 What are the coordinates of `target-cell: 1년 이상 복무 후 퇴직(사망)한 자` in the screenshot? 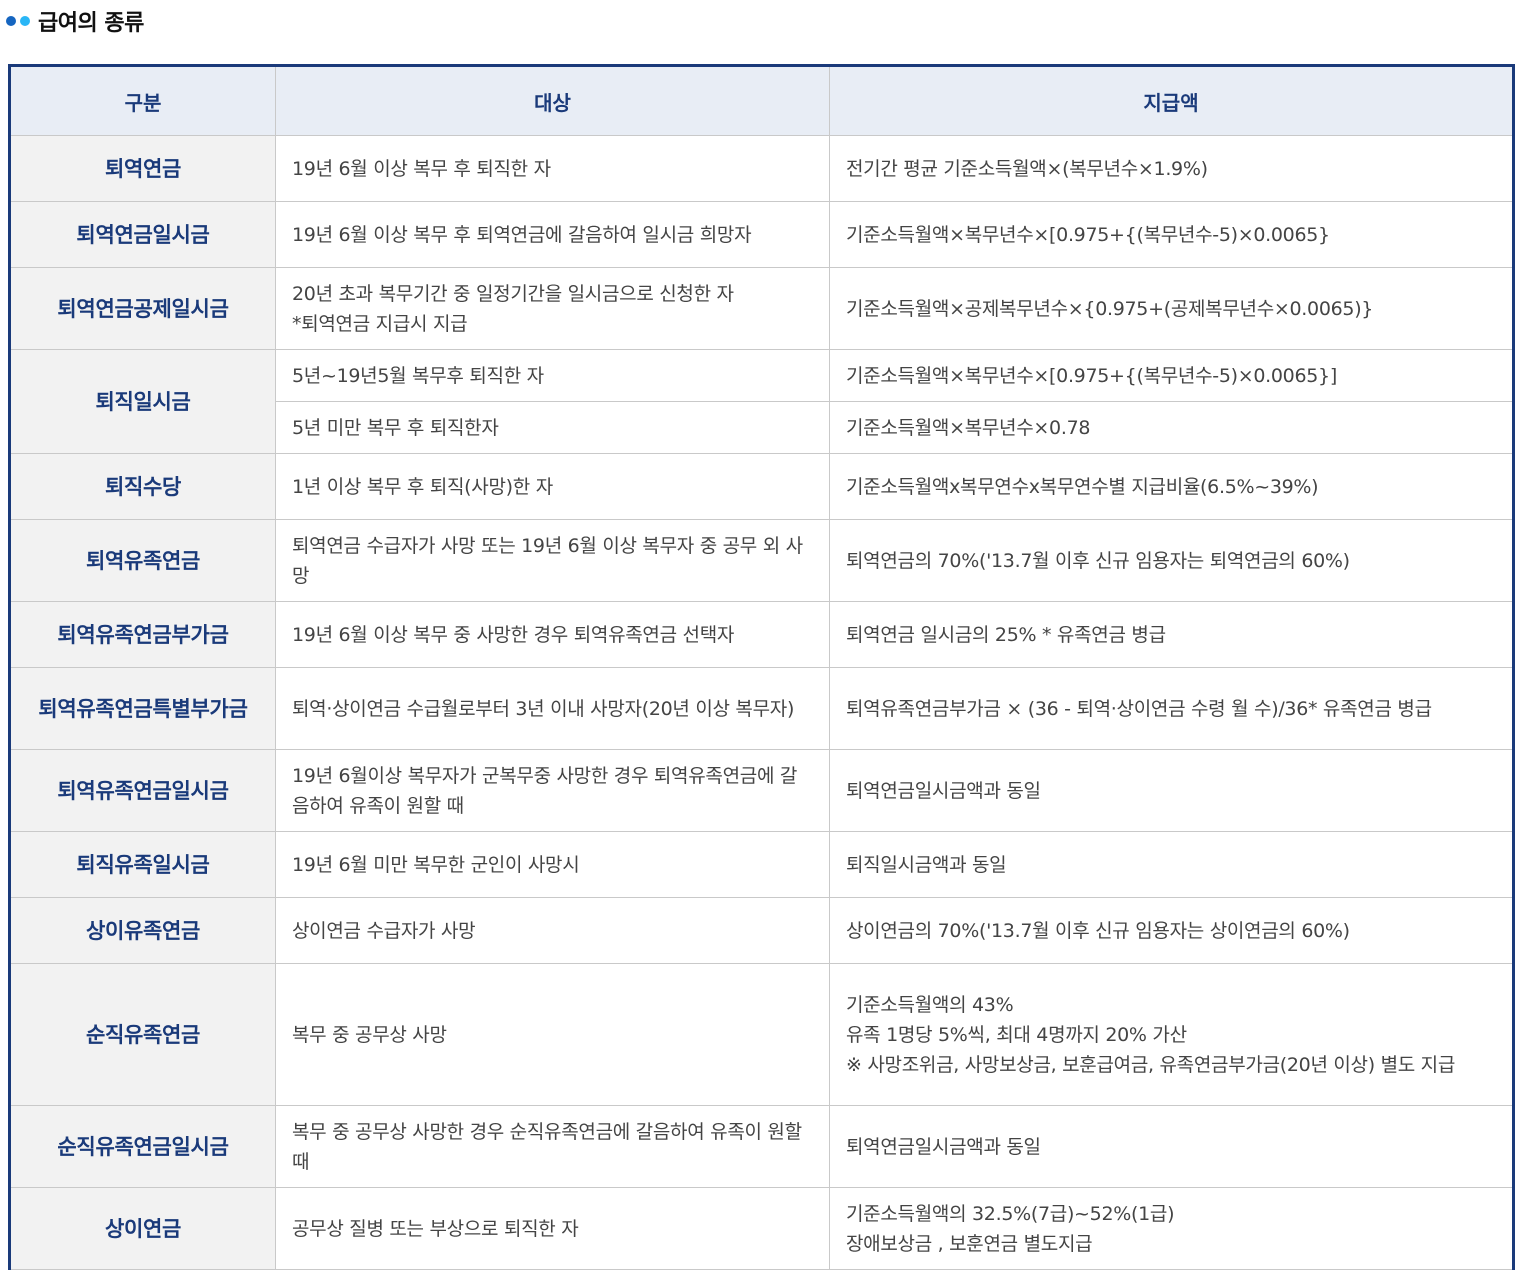 It's located at (552, 486).